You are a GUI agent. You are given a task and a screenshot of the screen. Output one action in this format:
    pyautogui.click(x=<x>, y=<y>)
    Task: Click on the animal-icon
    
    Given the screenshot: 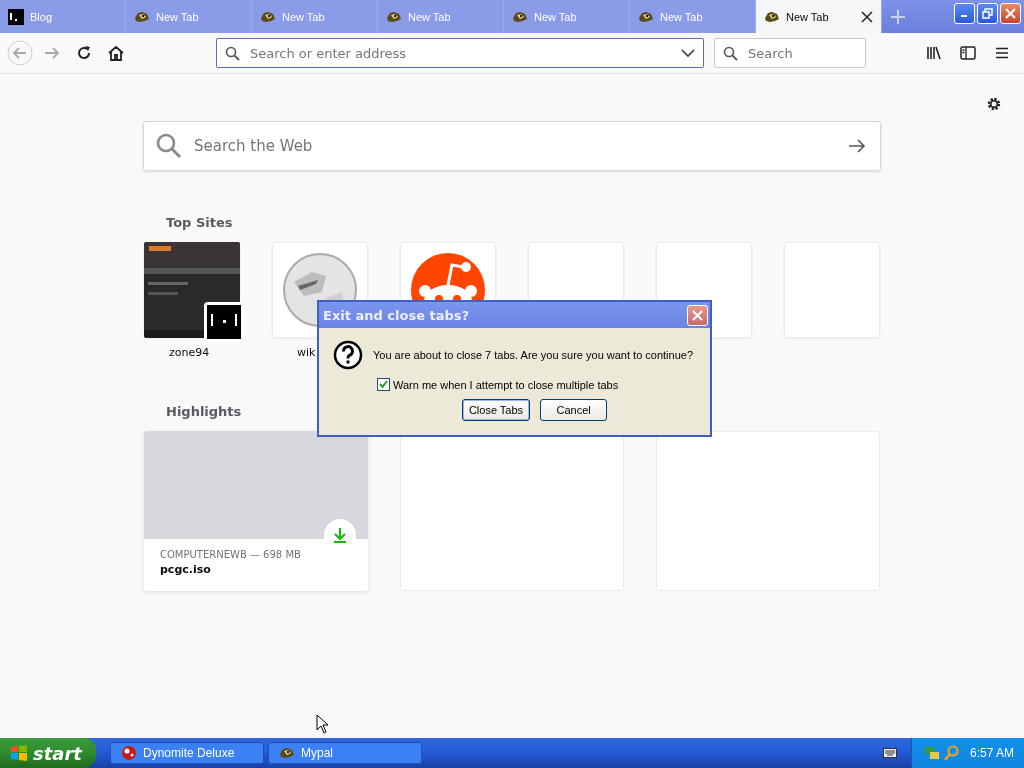 What is the action you would take?
    pyautogui.click(x=287, y=753)
    